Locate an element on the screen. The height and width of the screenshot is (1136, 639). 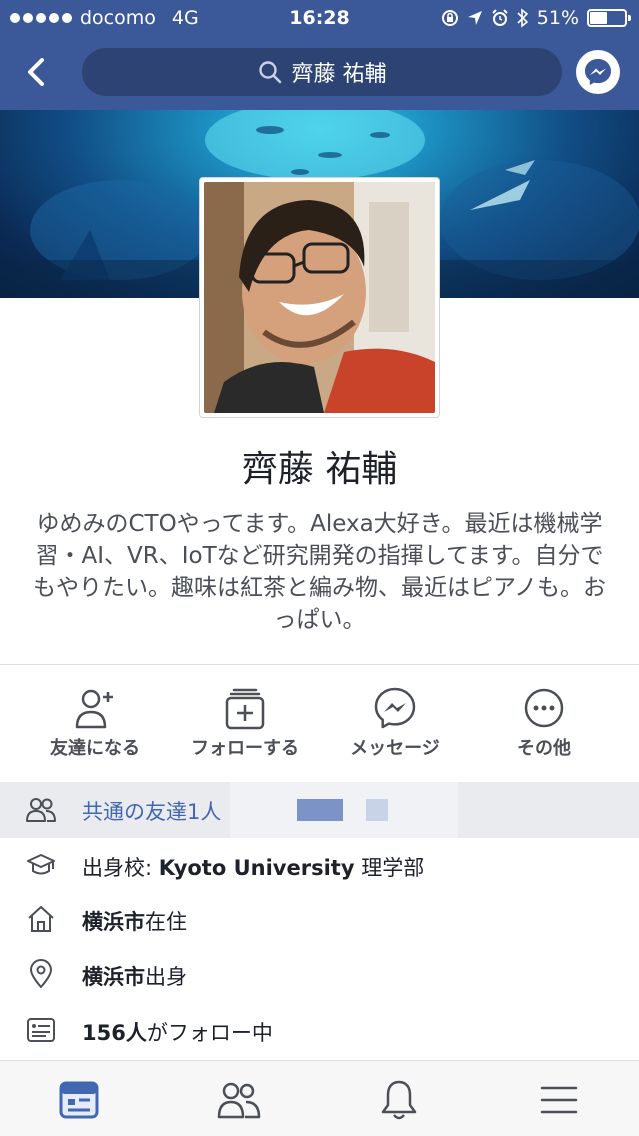
follow-button: フォローする is located at coordinates (245, 723).